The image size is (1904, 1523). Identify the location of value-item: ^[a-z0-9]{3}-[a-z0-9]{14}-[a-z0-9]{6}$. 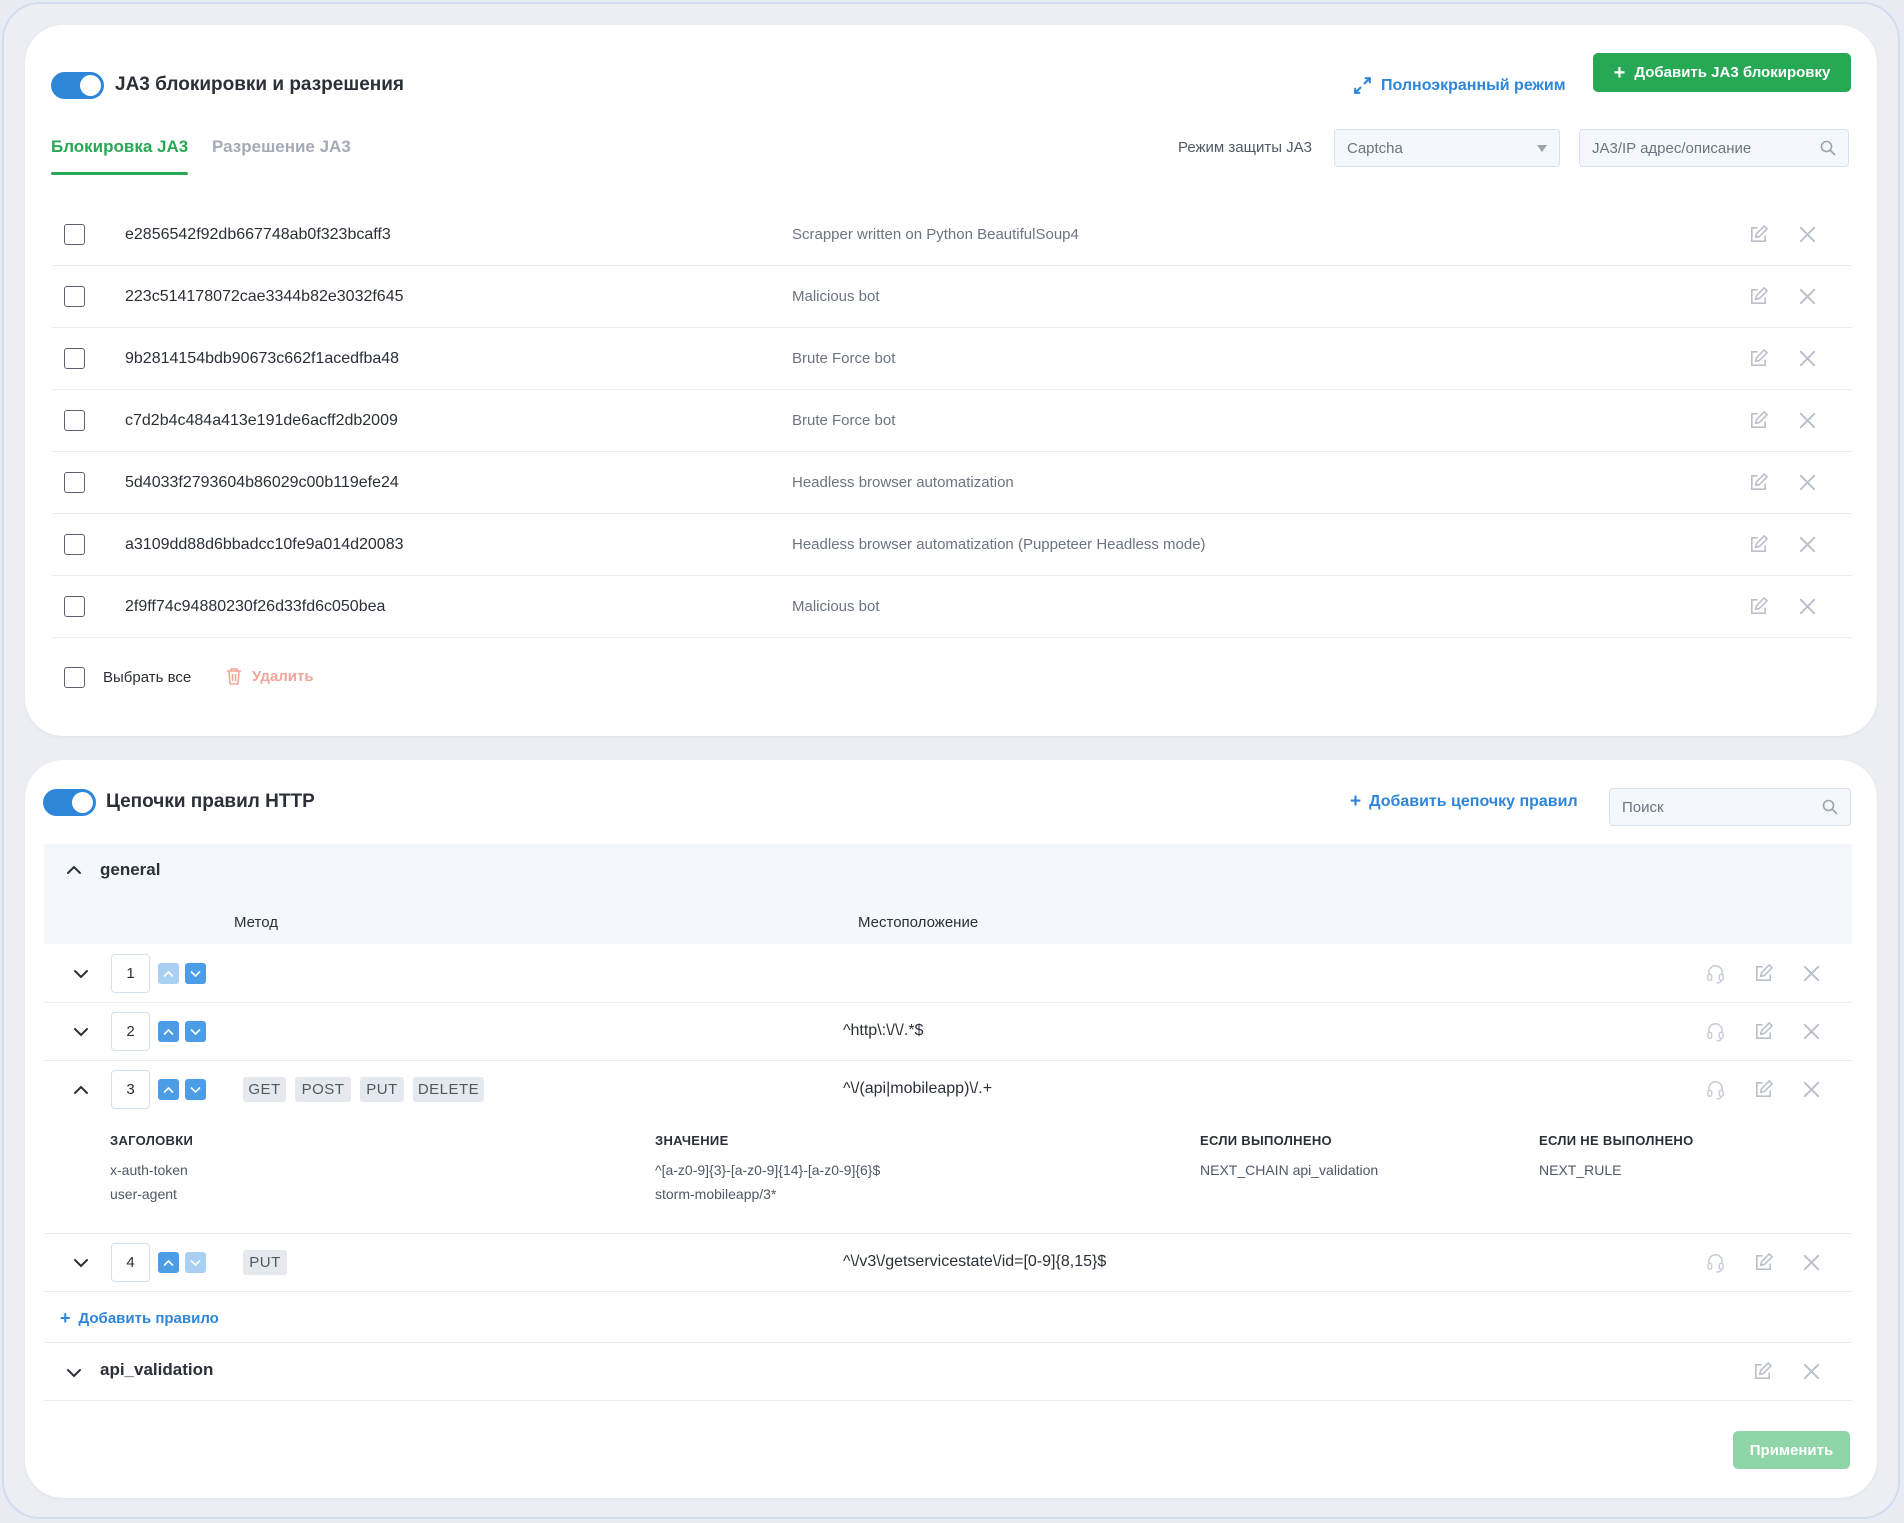
(768, 1170).